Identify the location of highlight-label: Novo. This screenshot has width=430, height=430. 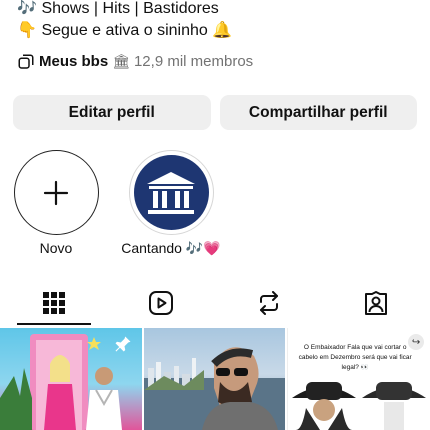
(56, 248).